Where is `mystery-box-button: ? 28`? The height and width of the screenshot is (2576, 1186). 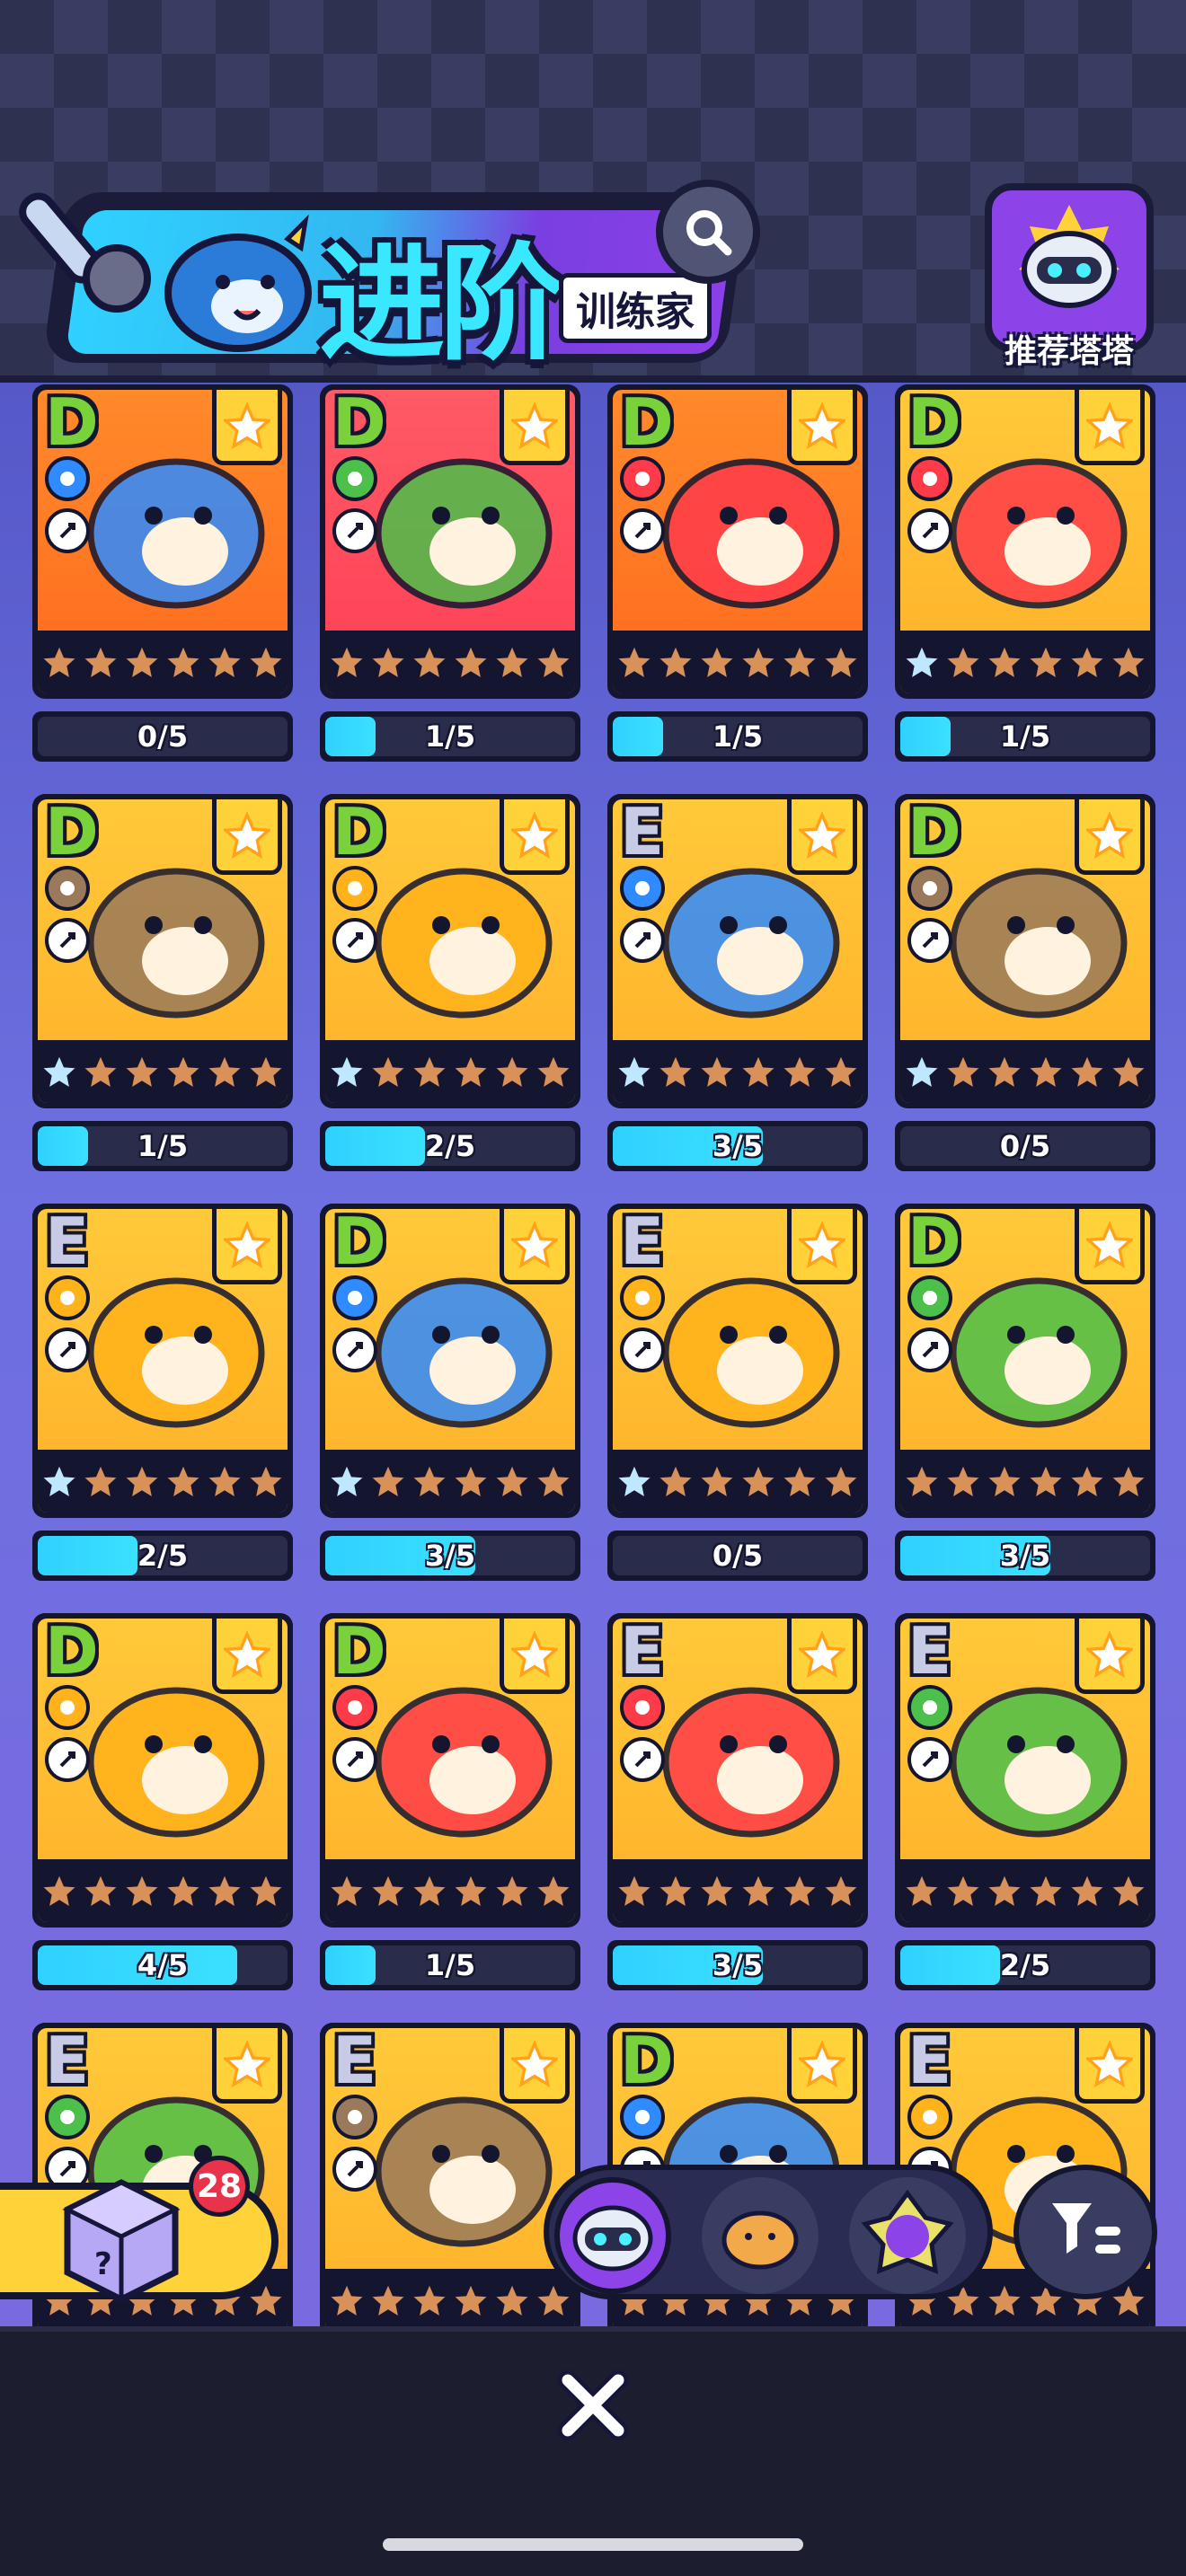
mystery-box-button: ? 28 is located at coordinates (143, 2232).